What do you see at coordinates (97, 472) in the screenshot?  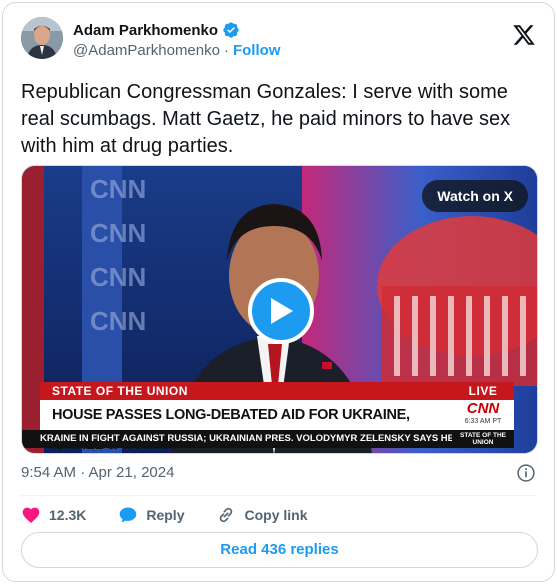 I see `tweet-timestamp: 9:54 AM · Apr 21, 2024` at bounding box center [97, 472].